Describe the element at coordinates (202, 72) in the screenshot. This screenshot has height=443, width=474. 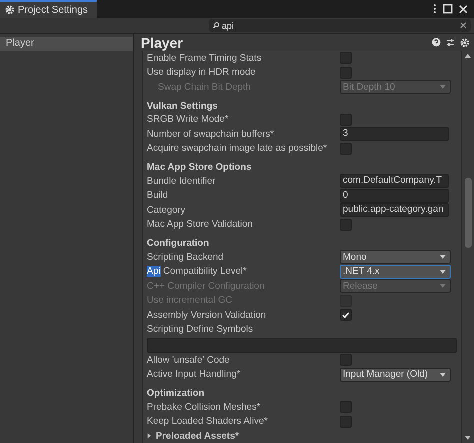
I see `setting-label: Use display in HDR mode` at that location.